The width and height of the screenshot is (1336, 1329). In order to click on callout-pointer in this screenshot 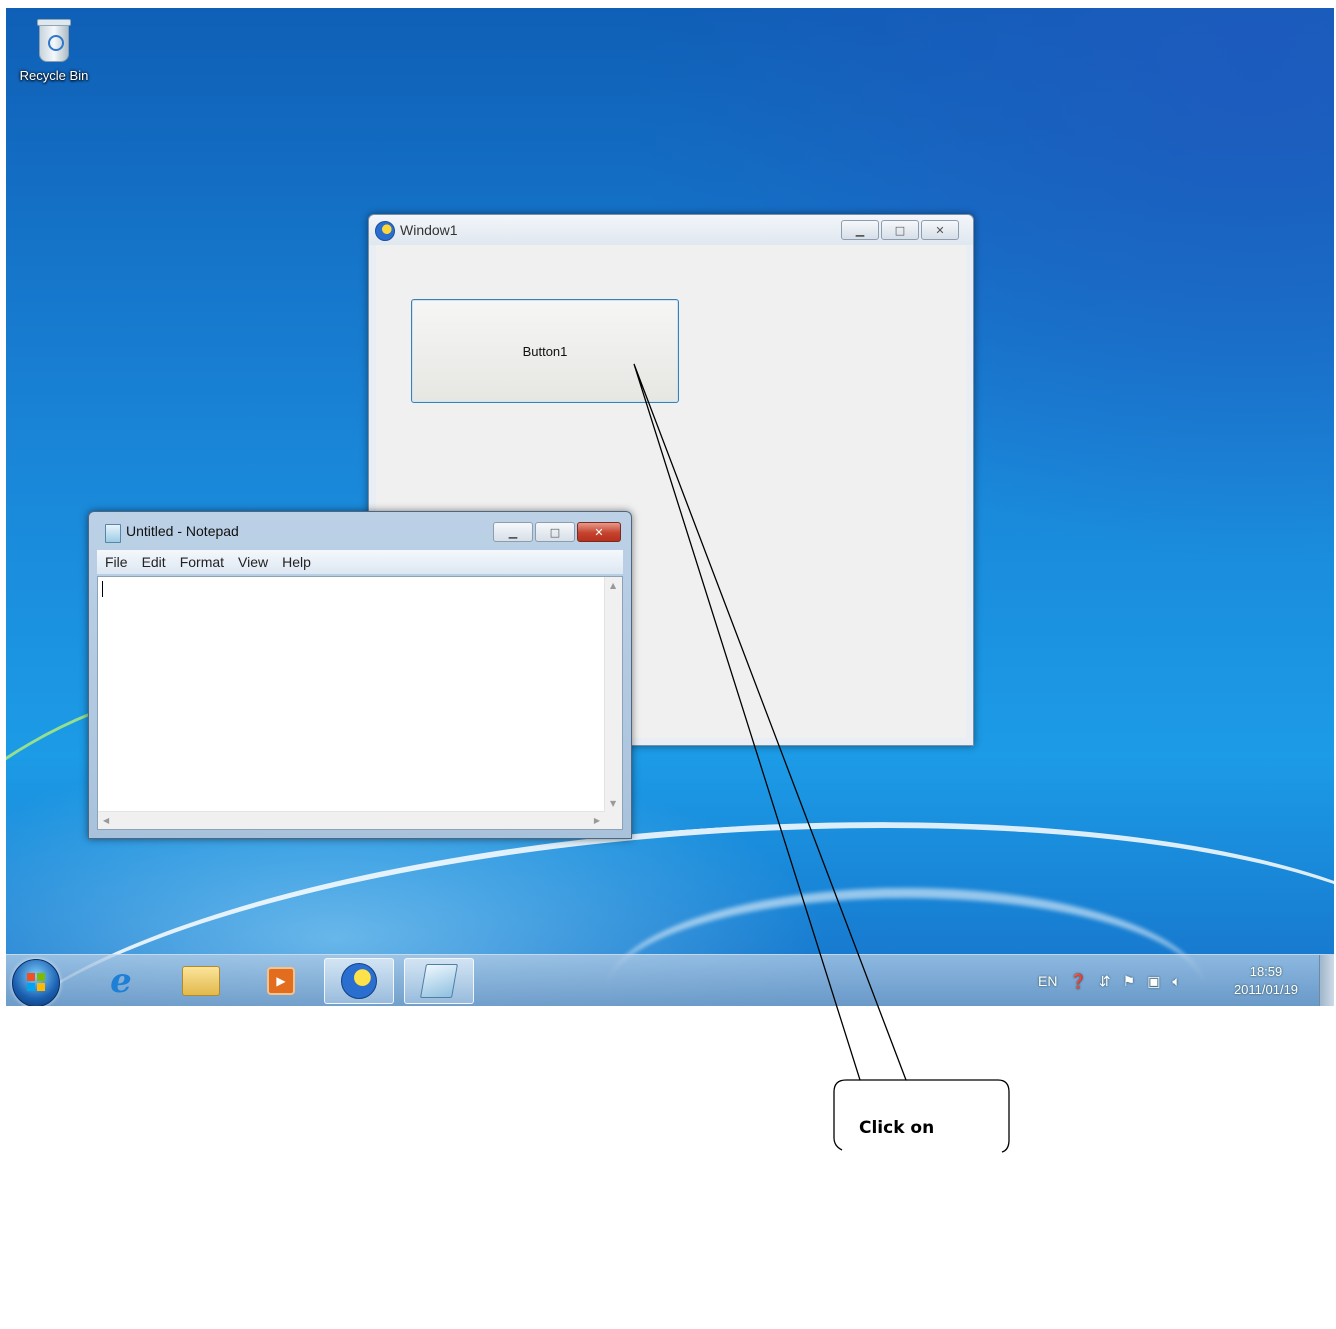, I will do `click(770, 722)`.